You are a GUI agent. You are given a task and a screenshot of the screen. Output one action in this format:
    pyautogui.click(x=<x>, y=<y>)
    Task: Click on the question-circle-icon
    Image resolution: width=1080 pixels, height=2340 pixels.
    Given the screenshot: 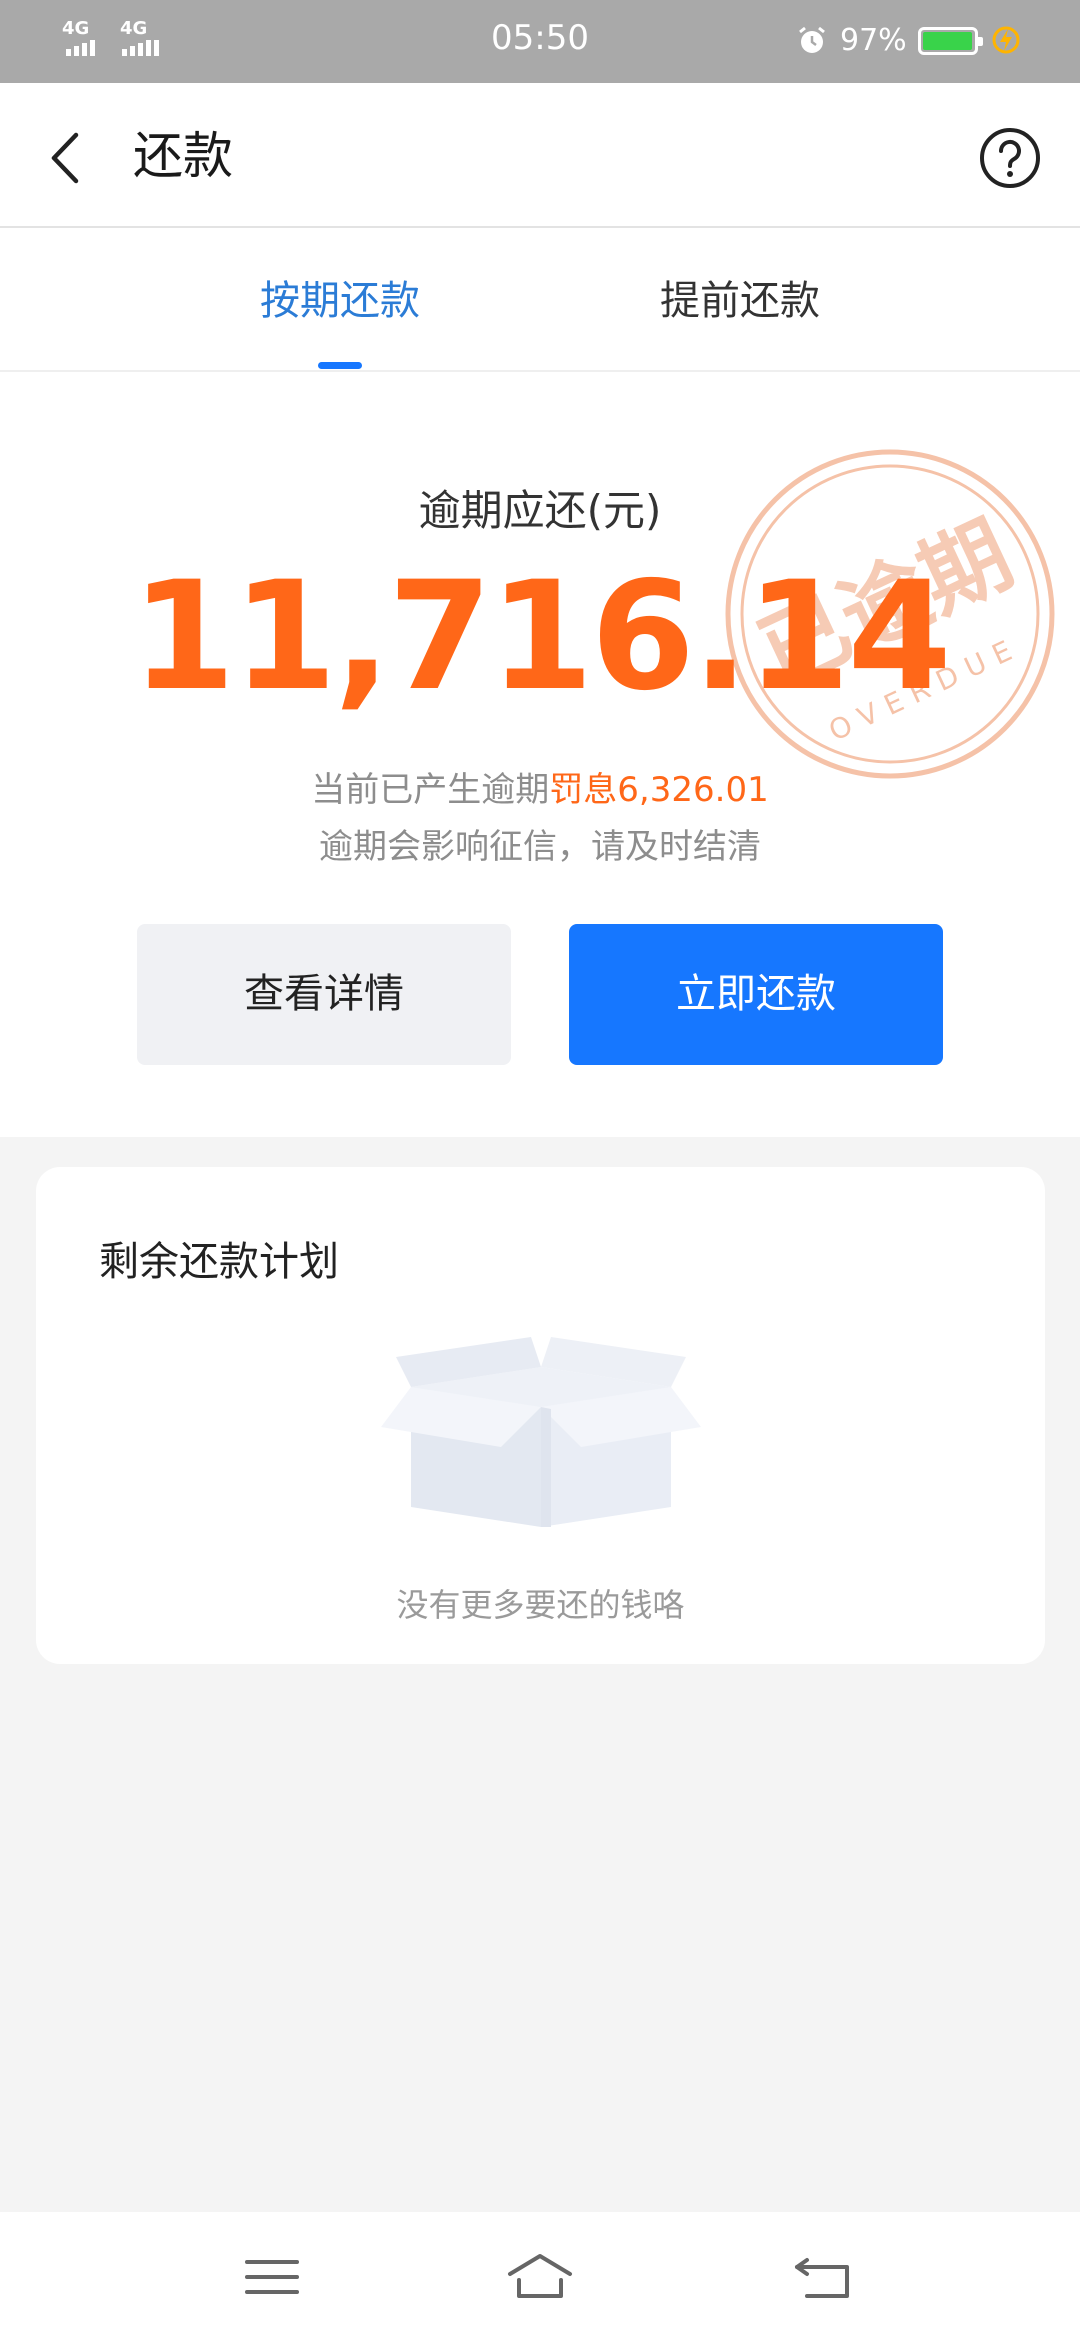 What is the action you would take?
    pyautogui.click(x=1010, y=158)
    